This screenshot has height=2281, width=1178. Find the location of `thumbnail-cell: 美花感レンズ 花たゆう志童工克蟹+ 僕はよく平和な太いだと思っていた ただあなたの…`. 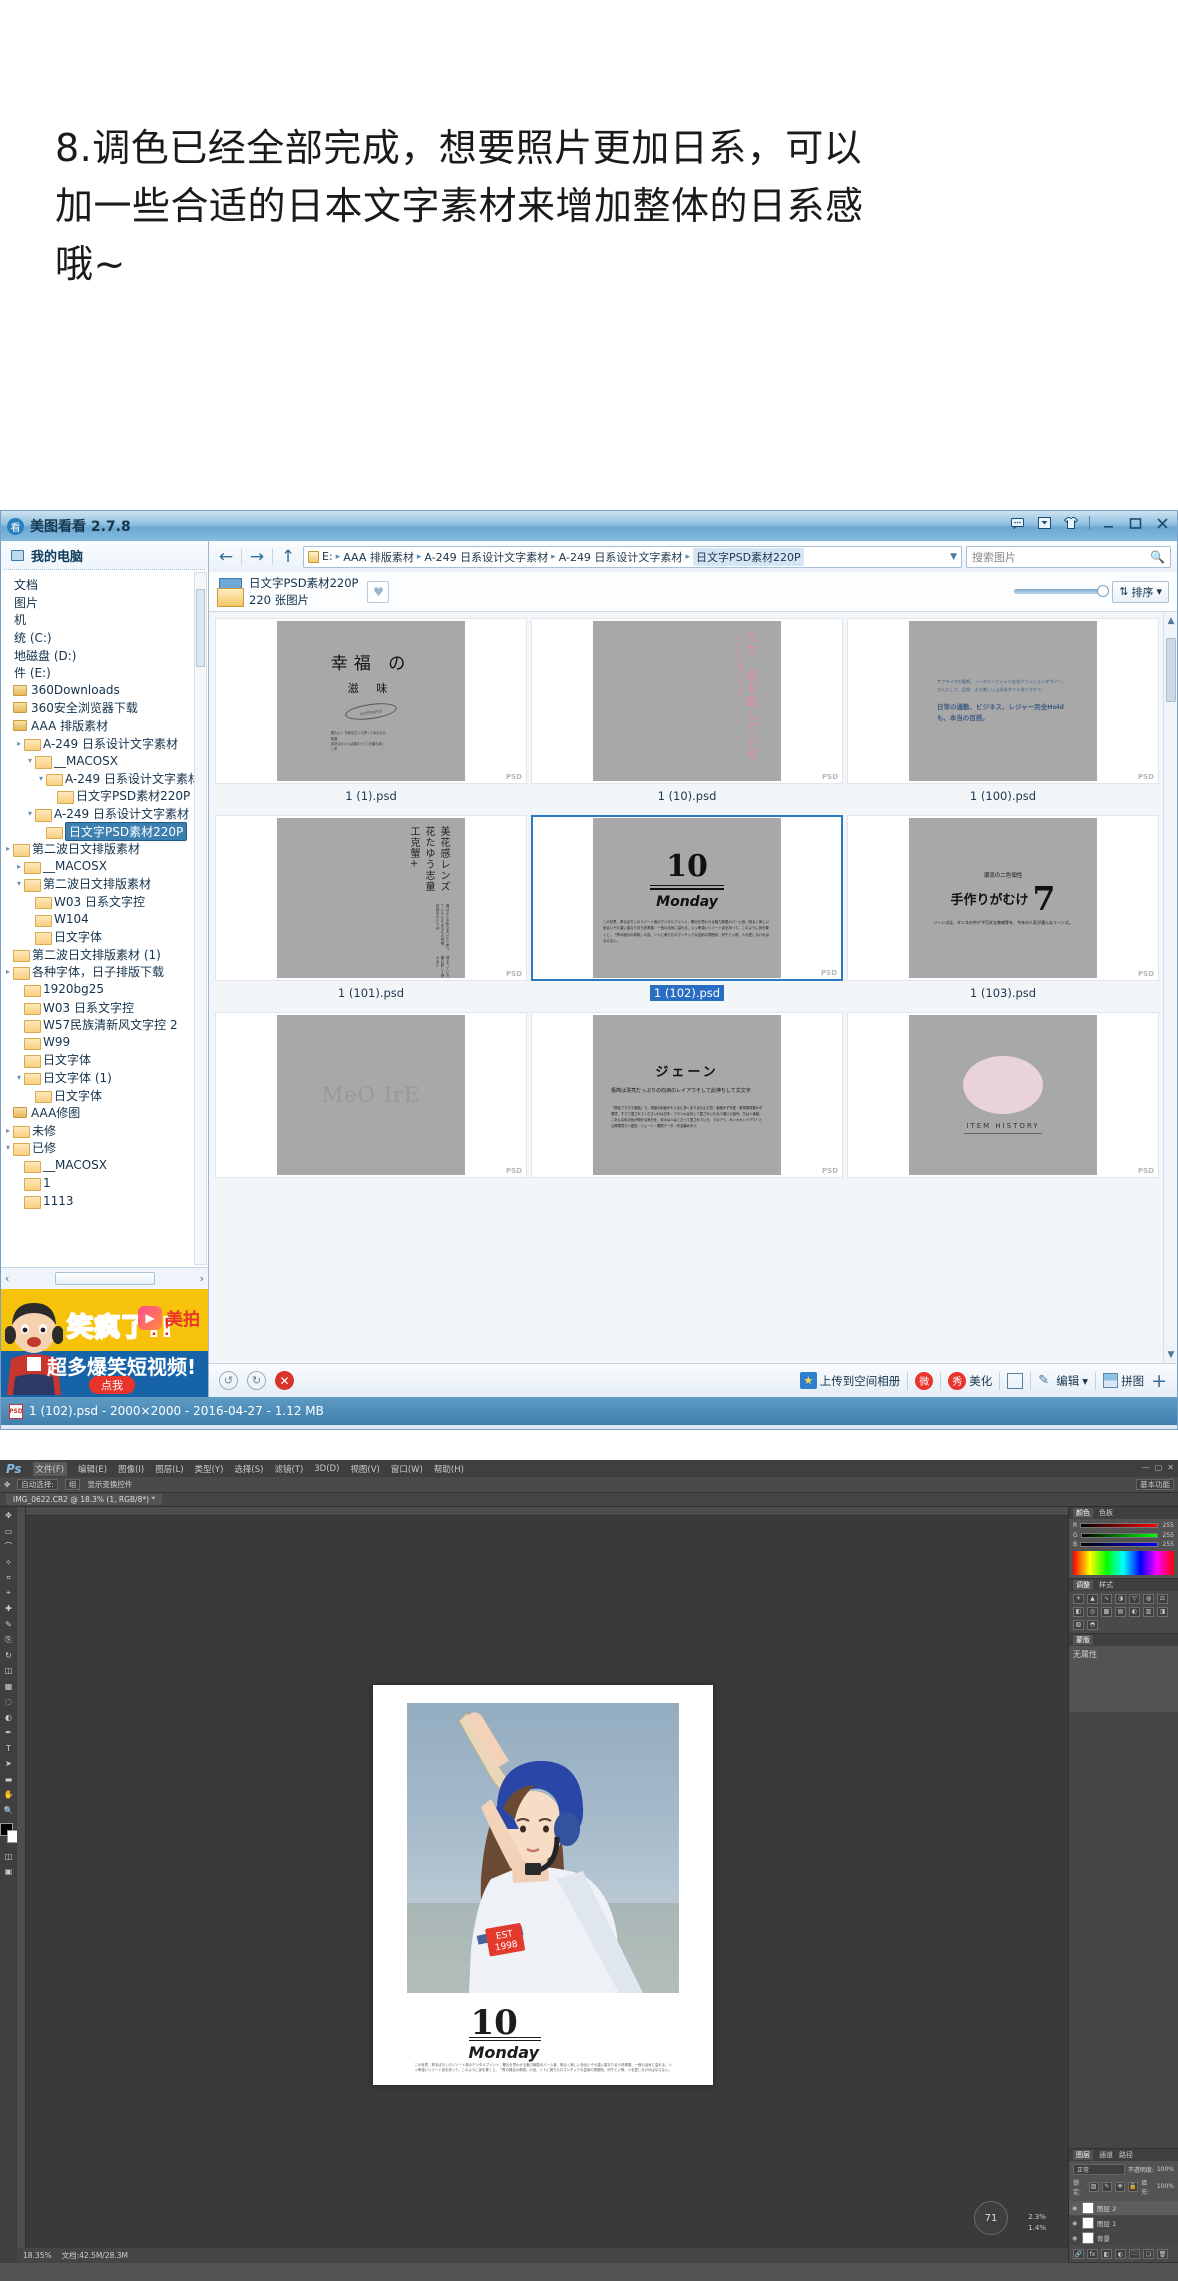

thumbnail-cell: 美花感レンズ 花たゆう志童工克蟹+ 僕はよく平和な太いだと思っていた ただあなたの… is located at coordinates (371, 911).